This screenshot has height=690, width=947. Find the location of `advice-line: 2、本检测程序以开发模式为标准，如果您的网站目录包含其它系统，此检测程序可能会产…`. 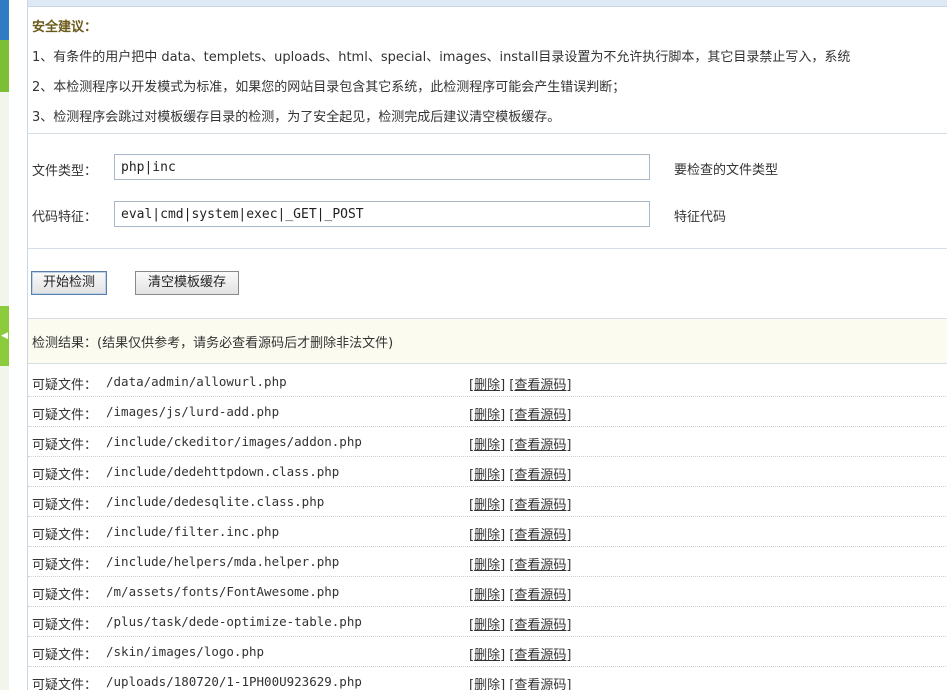

advice-line: 2、本检测程序以开发模式为标准，如果您的网站目录包含其它系统，此检测程序可能会产… is located at coordinates (329, 87).